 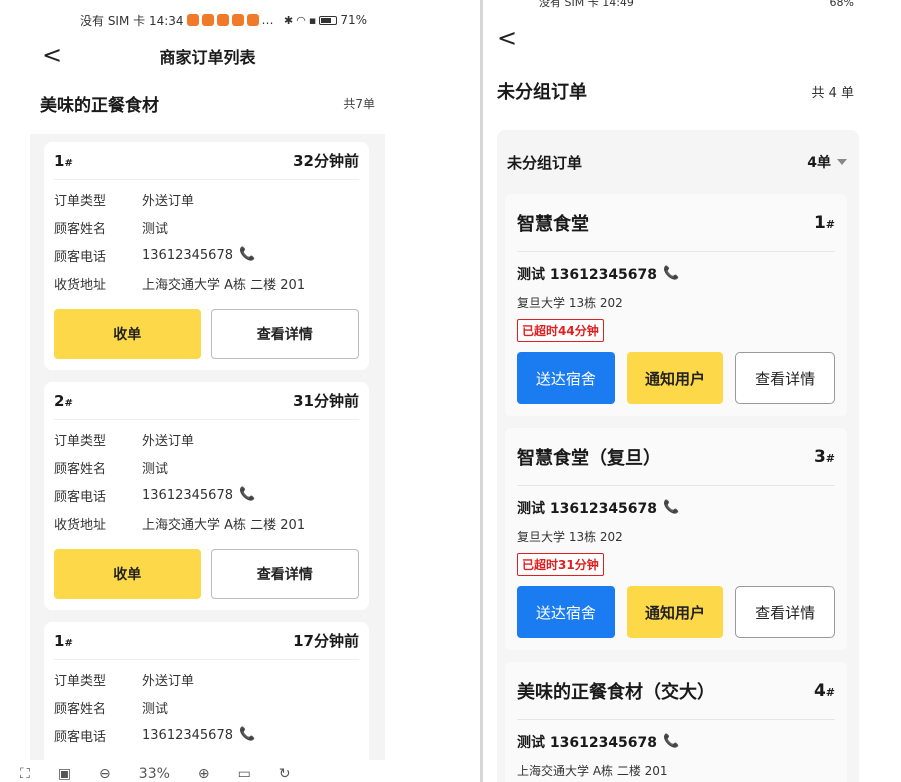 What do you see at coordinates (819, 456) in the screenshot?
I see `order-number: 3` at bounding box center [819, 456].